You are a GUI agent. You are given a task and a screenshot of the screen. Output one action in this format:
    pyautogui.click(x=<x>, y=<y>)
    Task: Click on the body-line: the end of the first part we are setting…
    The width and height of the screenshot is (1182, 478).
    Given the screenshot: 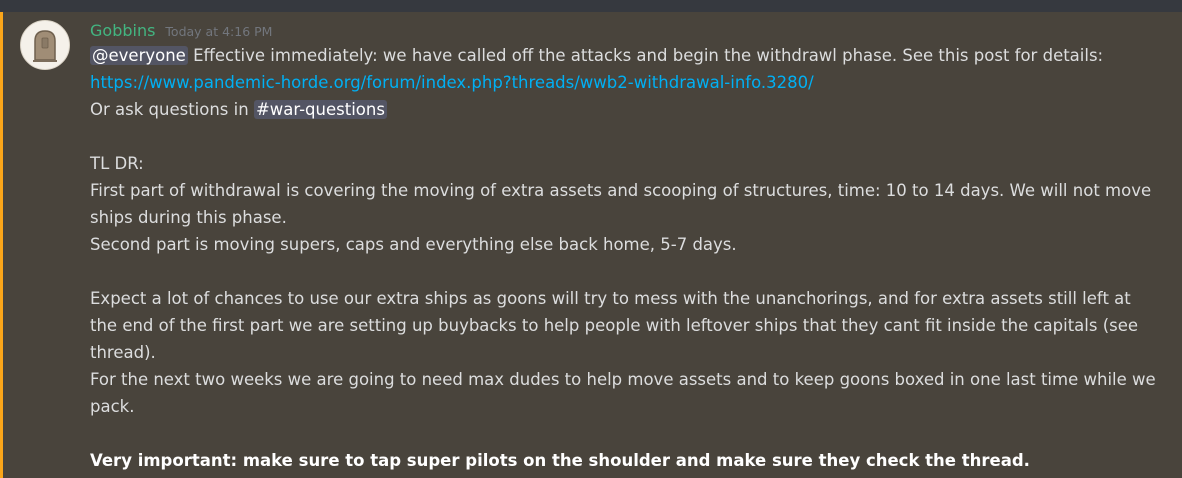 What is the action you would take?
    pyautogui.click(x=614, y=325)
    